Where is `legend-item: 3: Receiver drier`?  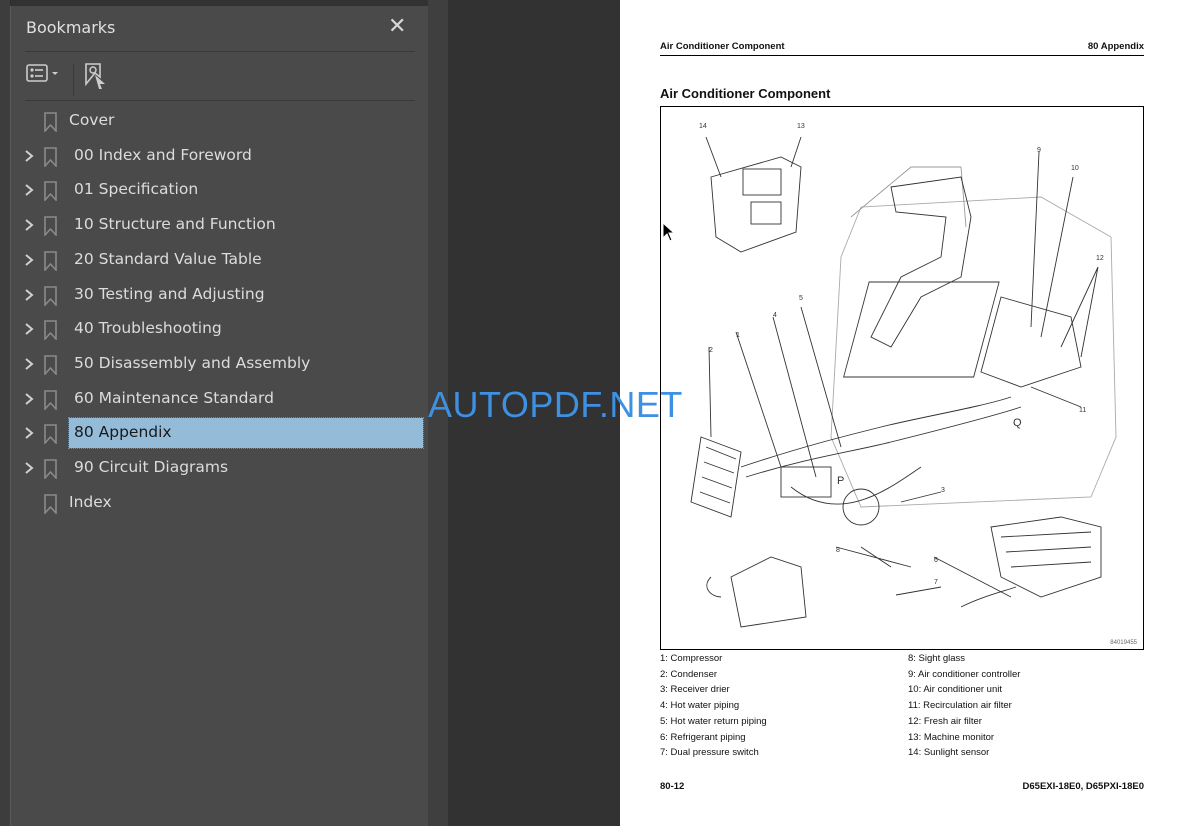
legend-item: 3: Receiver drier is located at coordinates (695, 690).